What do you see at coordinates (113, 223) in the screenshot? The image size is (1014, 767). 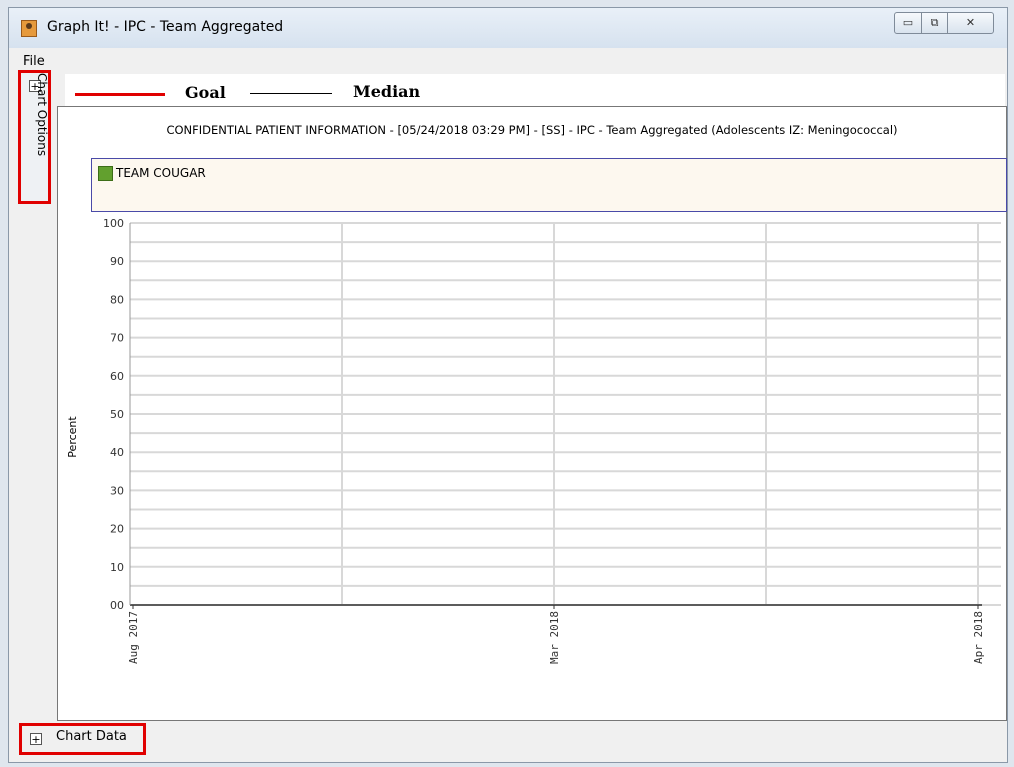 I see `y-tick-label: 100` at bounding box center [113, 223].